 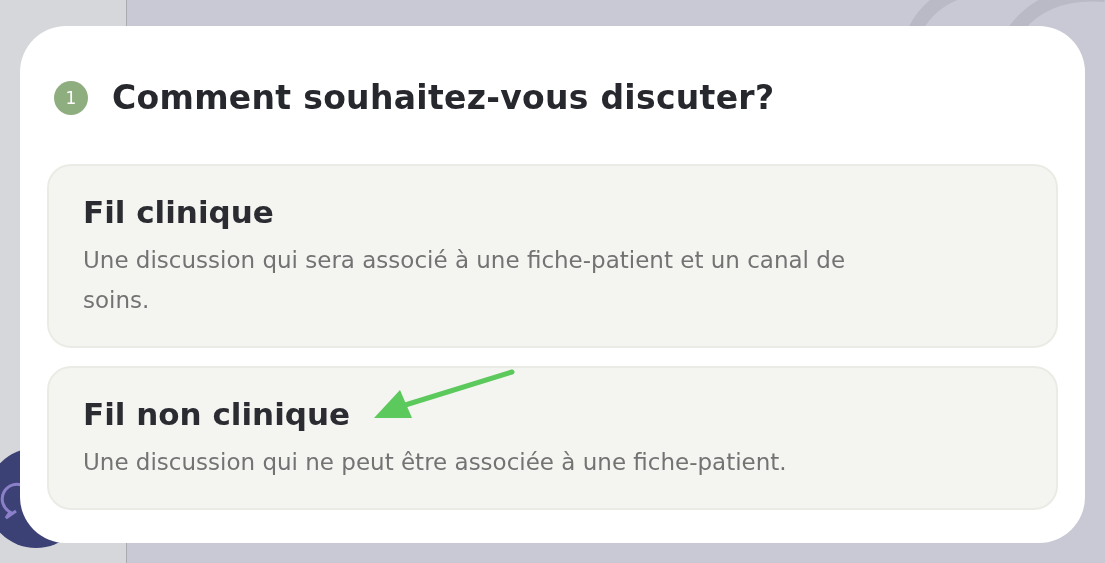 What do you see at coordinates (217, 414) in the screenshot?
I see `option-title: Fil non clinique` at bounding box center [217, 414].